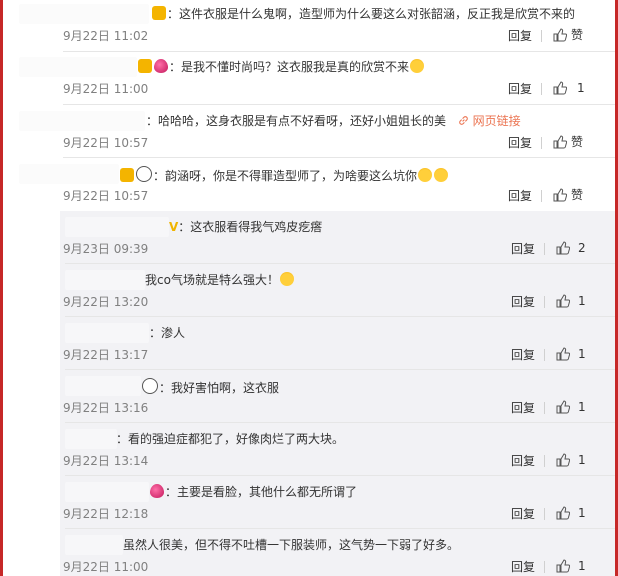 The image size is (618, 576). What do you see at coordinates (220, 280) in the screenshot?
I see `comment-text: 我co气场就是特么强大！` at bounding box center [220, 280].